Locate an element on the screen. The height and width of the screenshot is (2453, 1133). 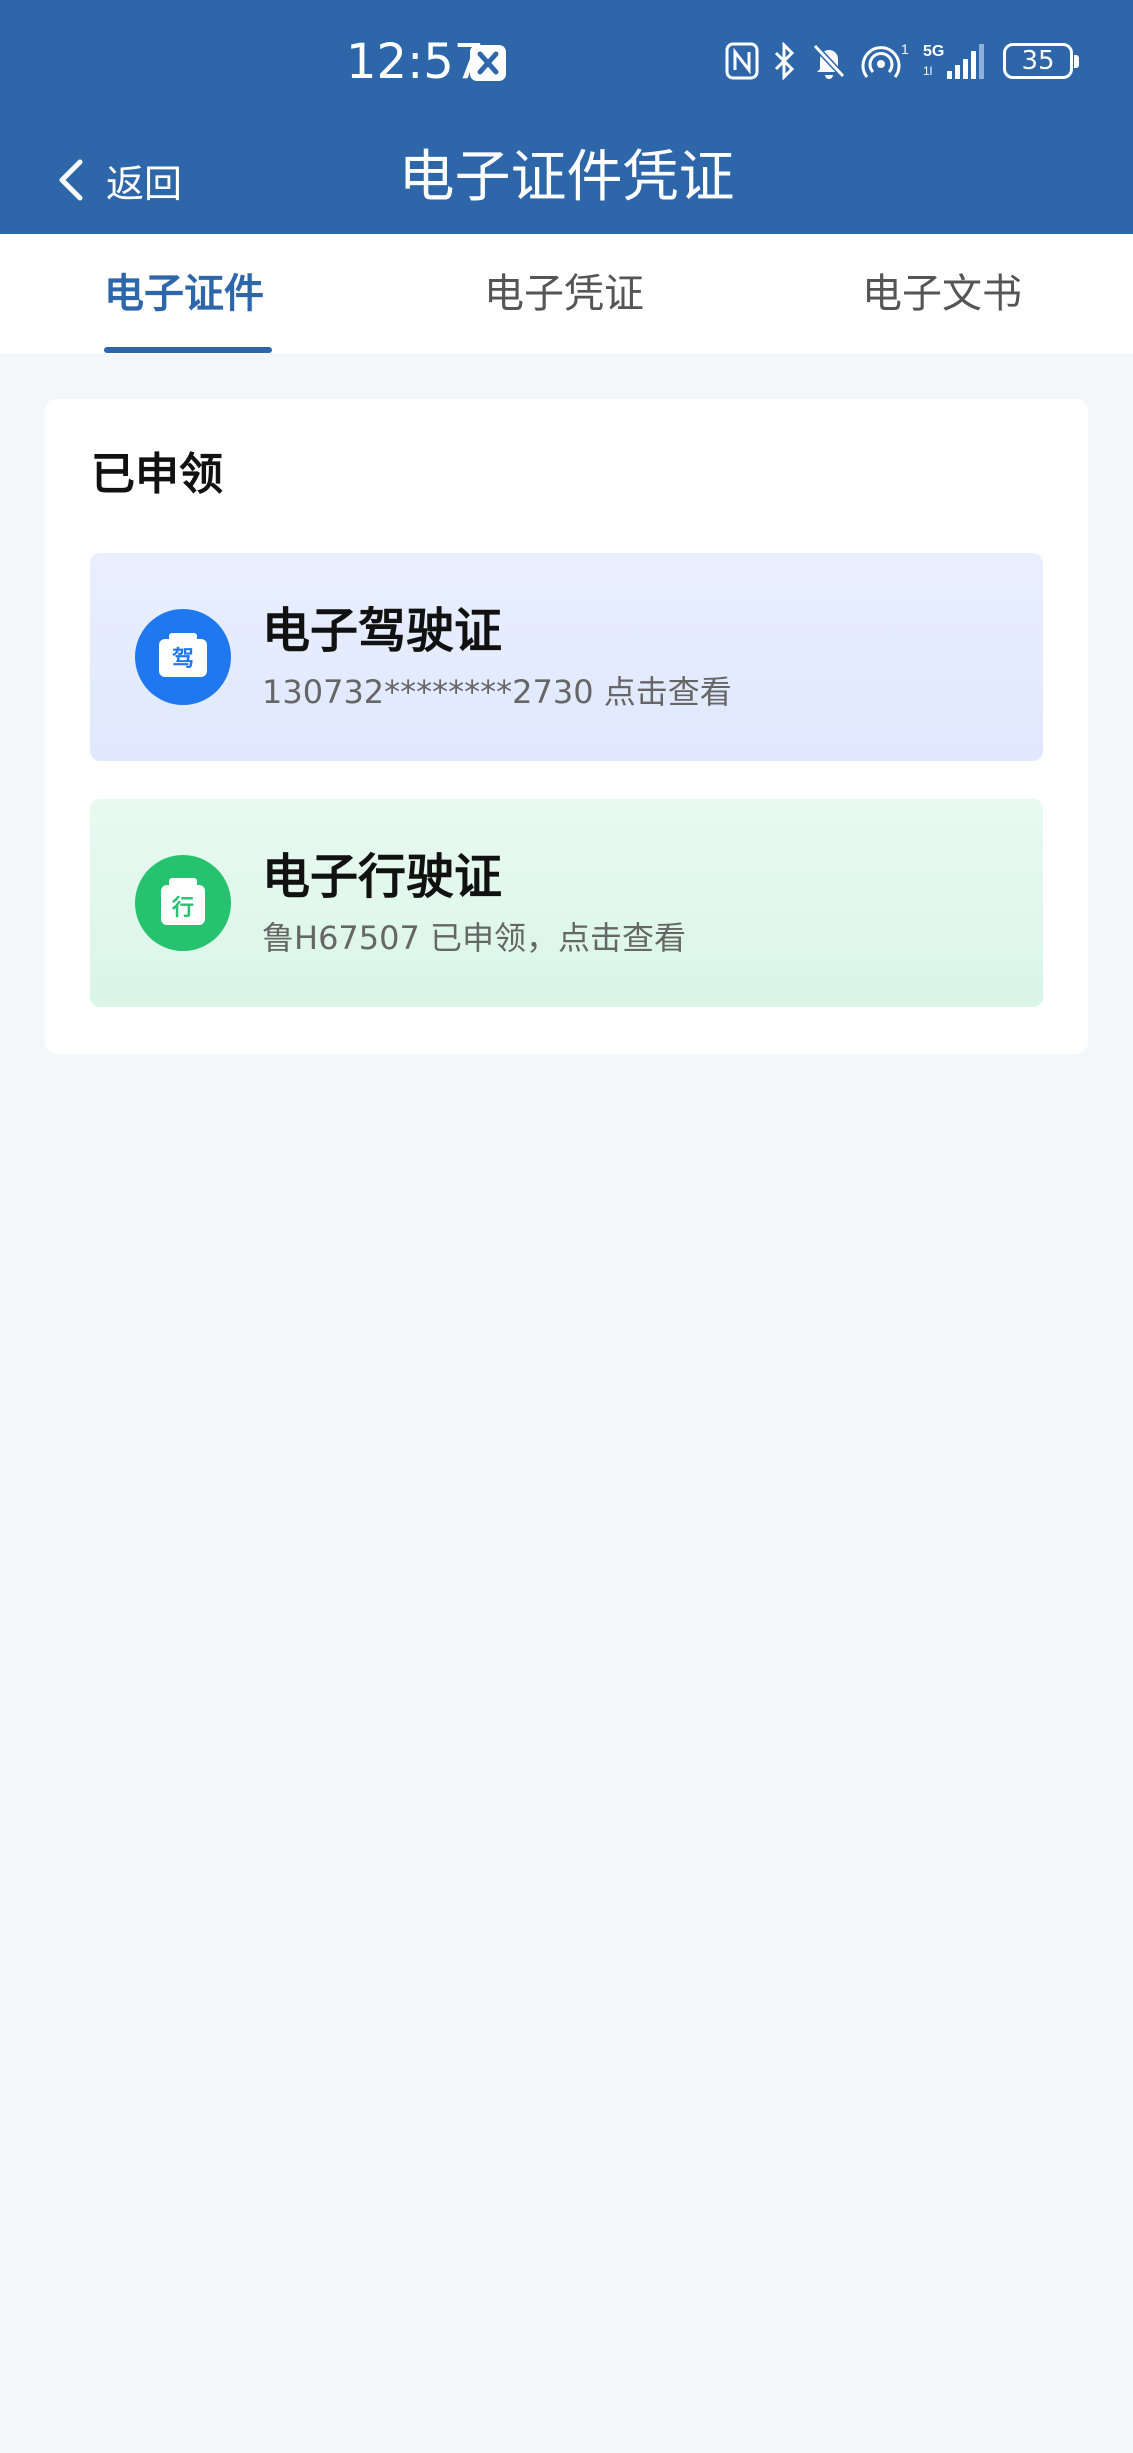
tab-electronic-certificates: 电子证件 is located at coordinates (184, 294).